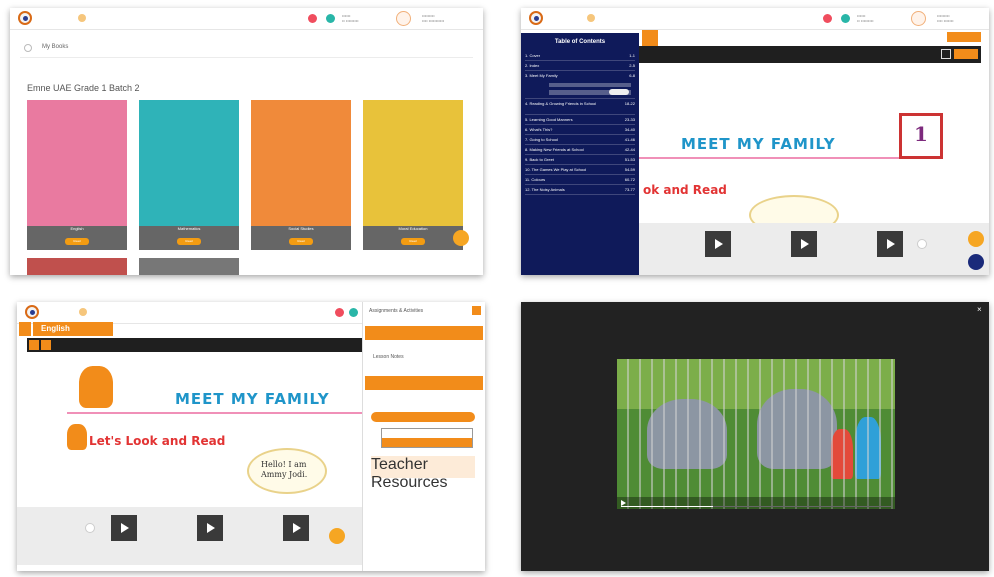 The height and width of the screenshot is (577, 994). What do you see at coordinates (981, 310) in the screenshot?
I see `close-icon: ×` at bounding box center [981, 310].